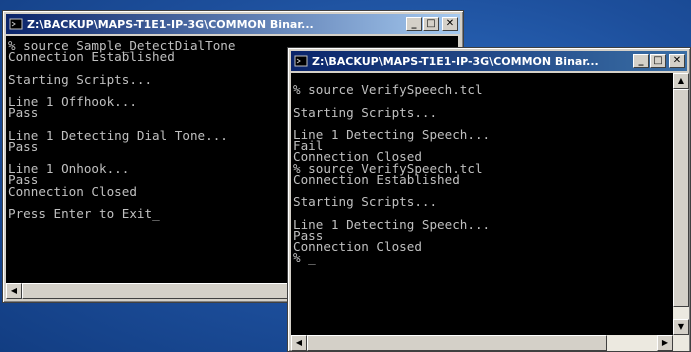 This screenshot has height=352, width=691. I want to click on scroll-right-arrow-icon: ▶, so click(665, 342).